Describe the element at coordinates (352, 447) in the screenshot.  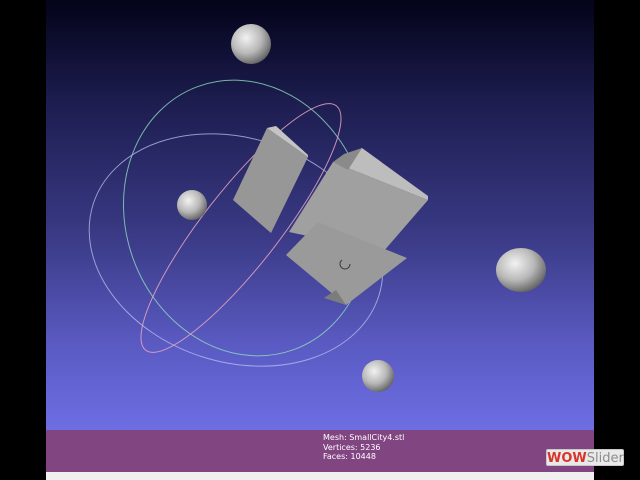
I see `vertices-count-label: Vertices: 5236` at that location.